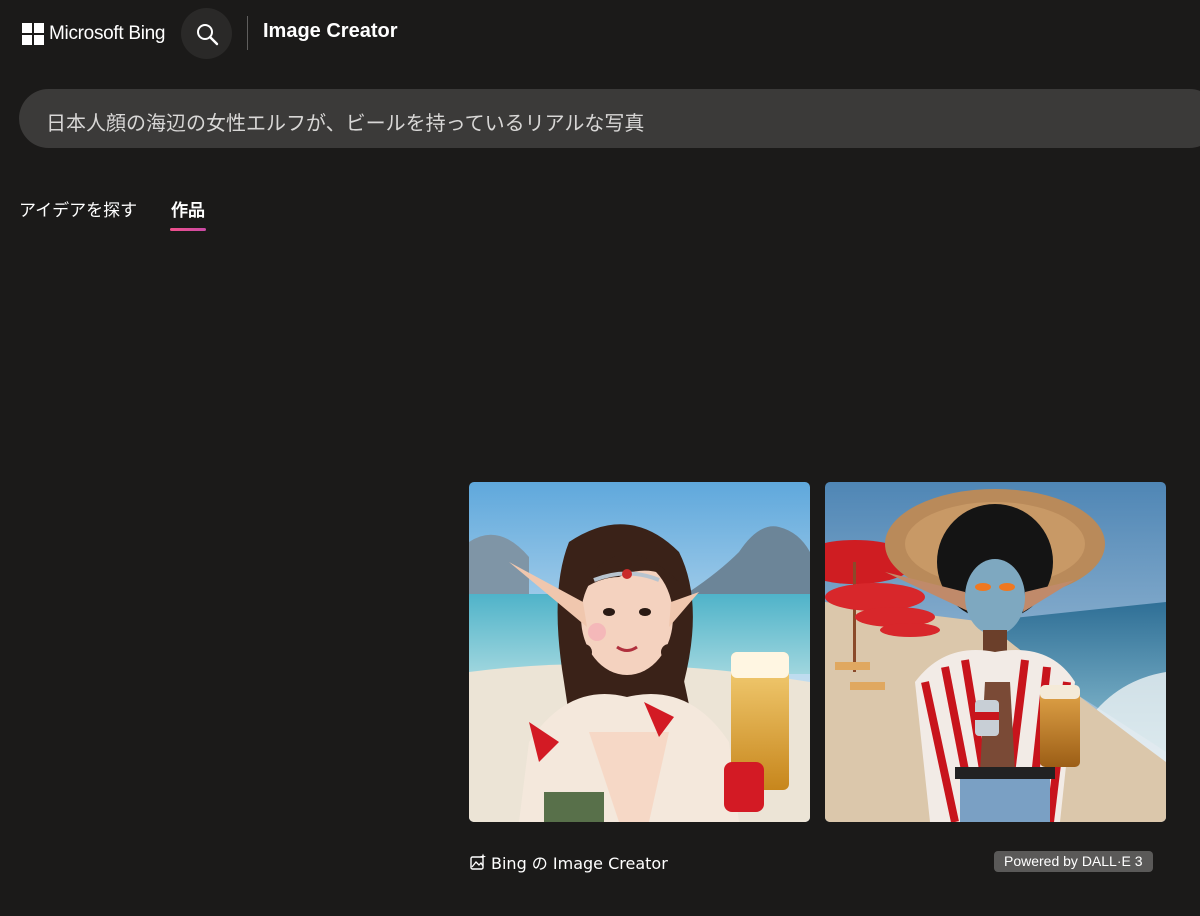 This screenshot has width=1200, height=916. What do you see at coordinates (33, 34) in the screenshot?
I see `windows-logo-icon` at bounding box center [33, 34].